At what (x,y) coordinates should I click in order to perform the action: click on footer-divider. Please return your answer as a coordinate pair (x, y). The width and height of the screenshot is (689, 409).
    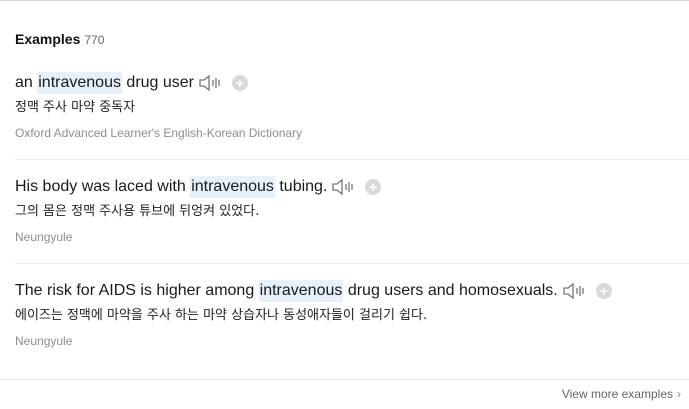
    Looking at the image, I should click on (344, 379).